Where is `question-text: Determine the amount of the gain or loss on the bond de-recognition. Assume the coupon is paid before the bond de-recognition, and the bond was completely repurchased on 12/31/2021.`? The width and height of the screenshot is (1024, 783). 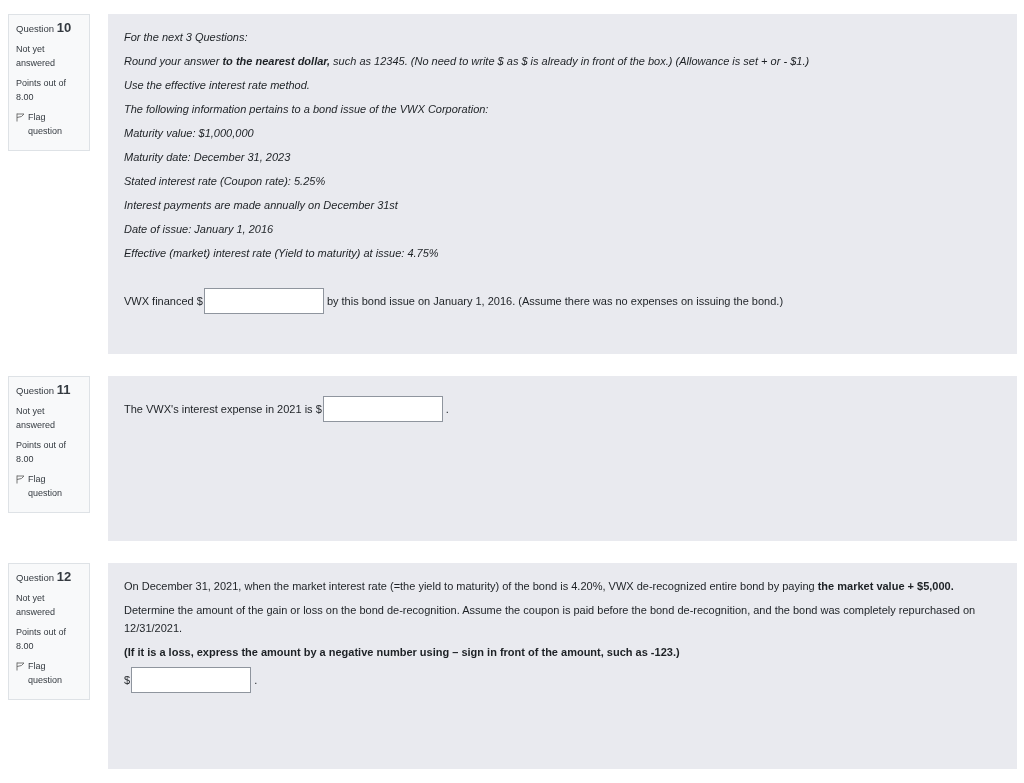
question-text: Determine the amount of the gain or loss on the bond de-recognition. Assume the coupon is paid before the bond de-recognition, and the bond was completely repurchased on 12/31/2021. is located at coordinates (550, 619).